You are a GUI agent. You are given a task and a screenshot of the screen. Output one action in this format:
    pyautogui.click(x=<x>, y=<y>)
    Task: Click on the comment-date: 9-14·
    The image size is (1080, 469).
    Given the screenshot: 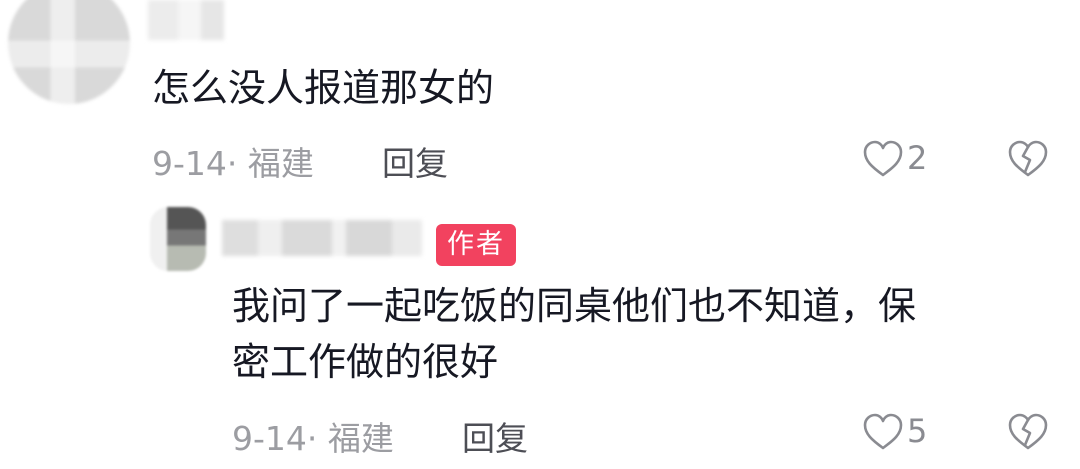 What is the action you would take?
    pyautogui.click(x=195, y=163)
    